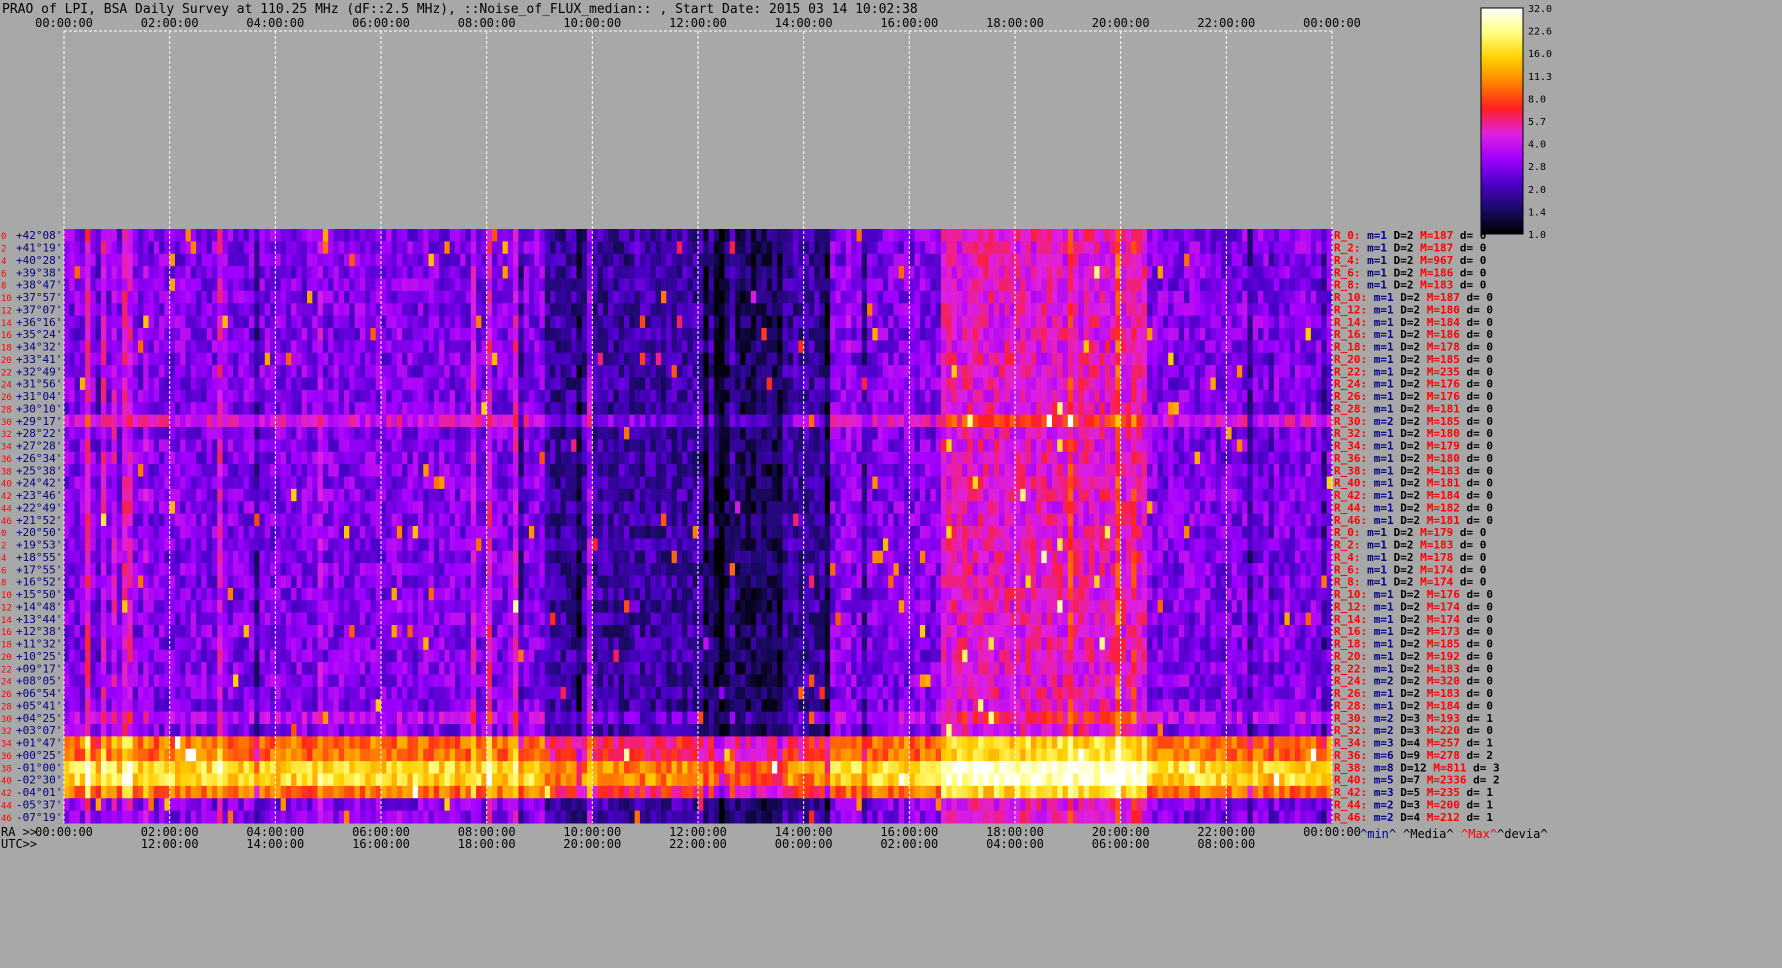  Describe the element at coordinates (1121, 23) in the screenshot. I see `top-tick-label: 20:00:00` at that location.